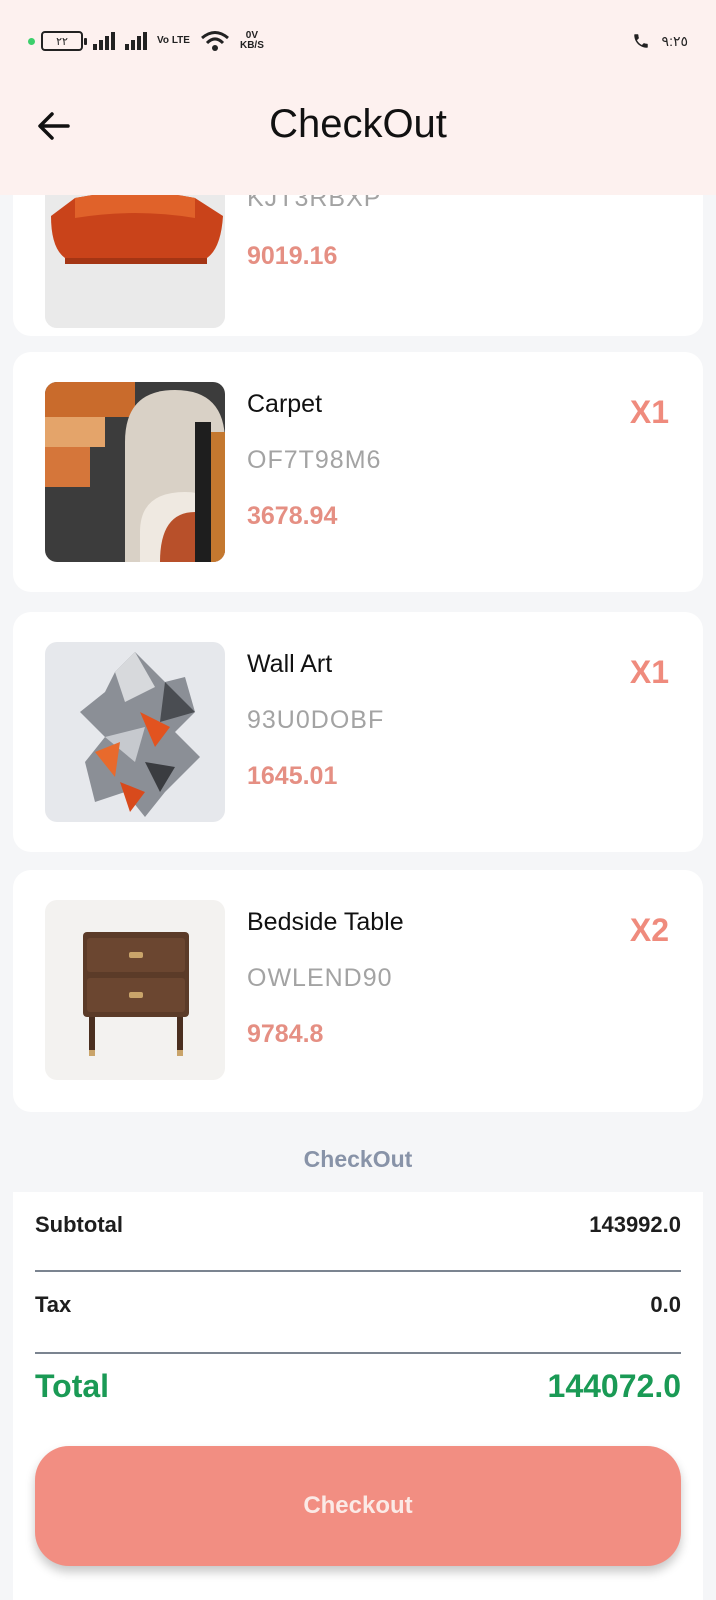 The height and width of the screenshot is (1600, 716). I want to click on header: ٢٢ Vo LTE 0V KB/S ٩:٢٥ CheckOut, so click(358, 97).